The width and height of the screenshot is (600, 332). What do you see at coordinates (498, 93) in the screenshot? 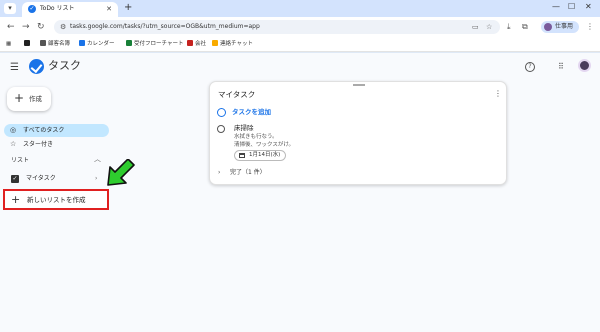
I see `more-options-icon: ⋮` at bounding box center [498, 93].